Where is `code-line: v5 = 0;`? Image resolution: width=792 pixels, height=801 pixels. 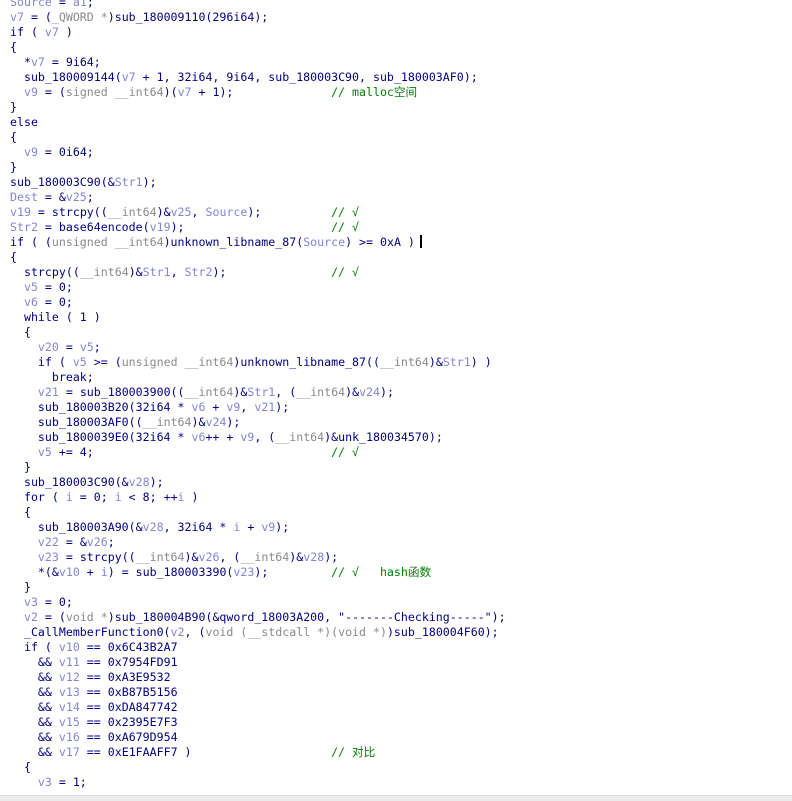
code-line: v5 = 0; is located at coordinates (258, 287).